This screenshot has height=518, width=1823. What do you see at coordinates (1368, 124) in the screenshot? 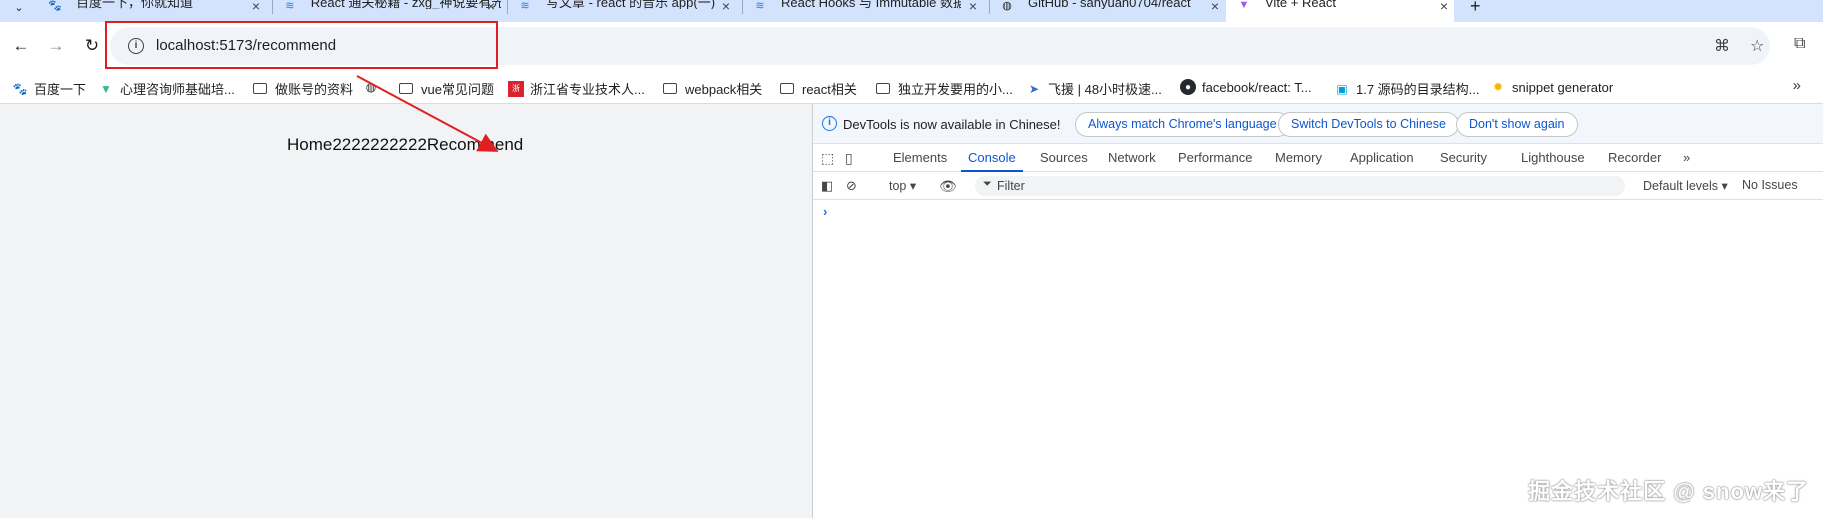
I see `switch-chinese-button: Switch DevTools to Chinese` at bounding box center [1368, 124].